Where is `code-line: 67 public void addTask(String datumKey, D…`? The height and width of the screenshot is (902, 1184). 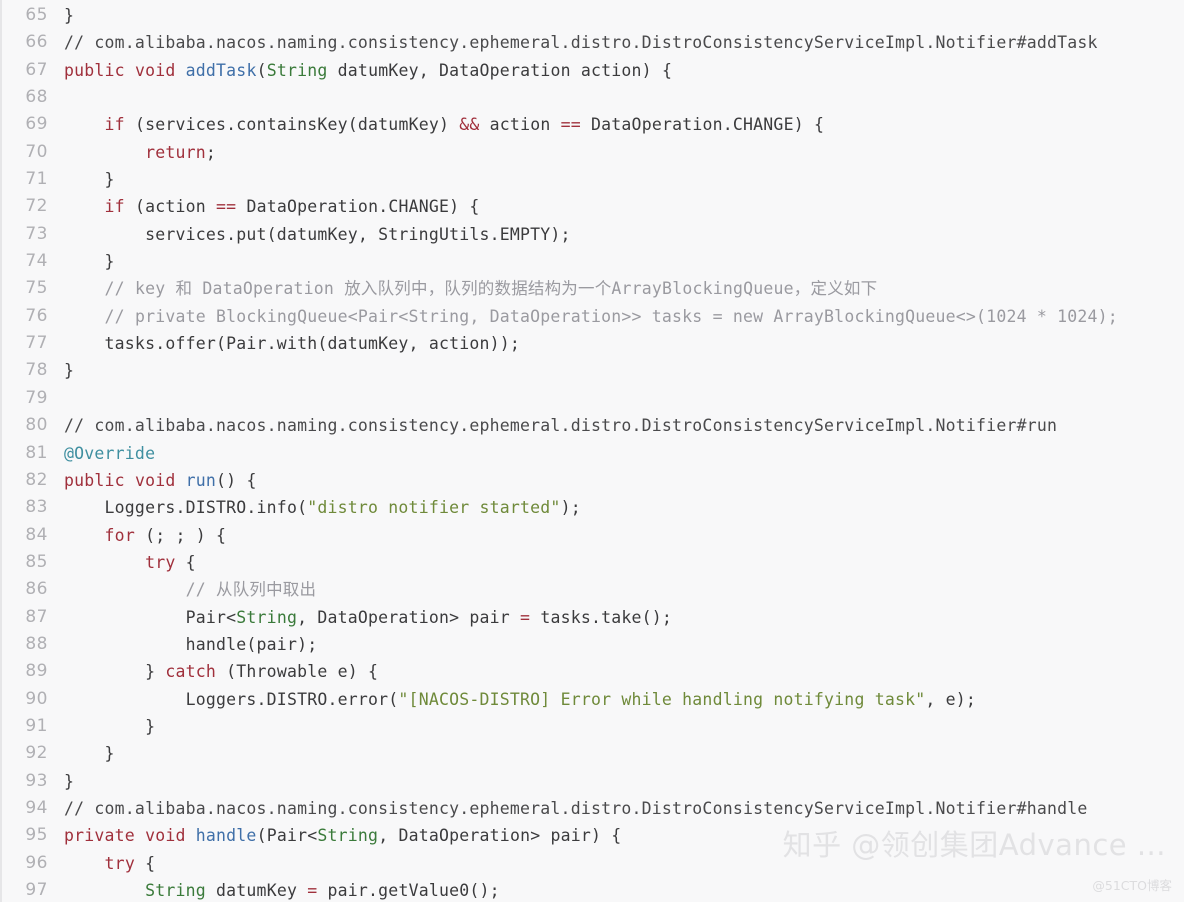 code-line: 67 public void addTask(String datumKey, D… is located at coordinates (593, 70).